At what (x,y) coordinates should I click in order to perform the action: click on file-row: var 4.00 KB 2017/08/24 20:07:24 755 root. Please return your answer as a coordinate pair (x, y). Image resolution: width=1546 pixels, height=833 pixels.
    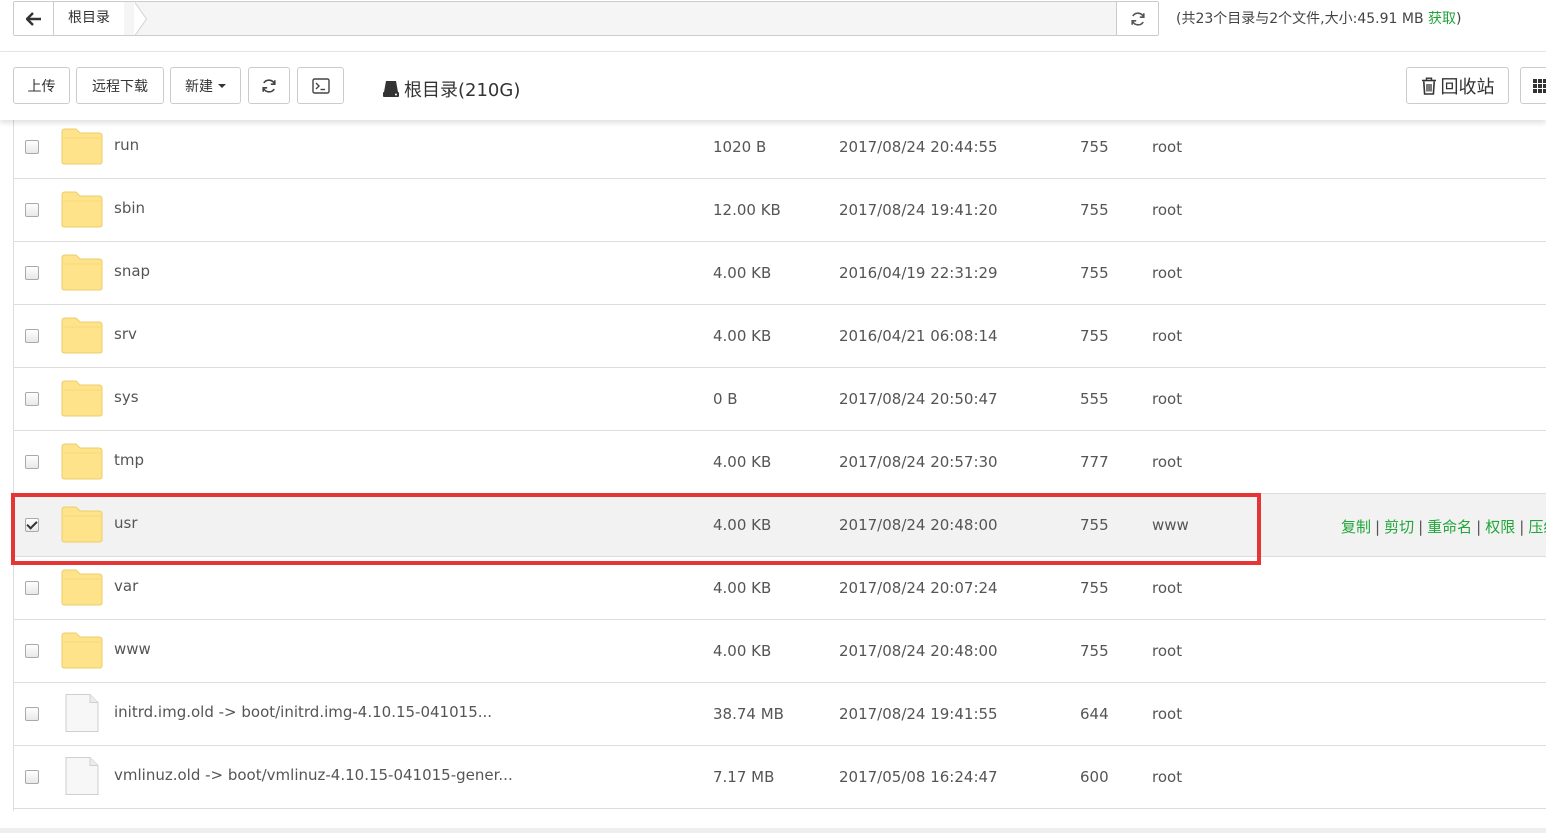
    Looking at the image, I should click on (780, 588).